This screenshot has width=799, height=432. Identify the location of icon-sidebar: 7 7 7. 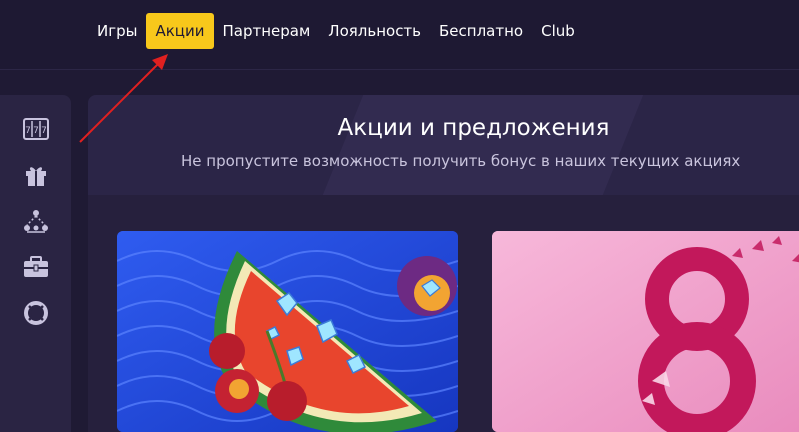
(35, 263).